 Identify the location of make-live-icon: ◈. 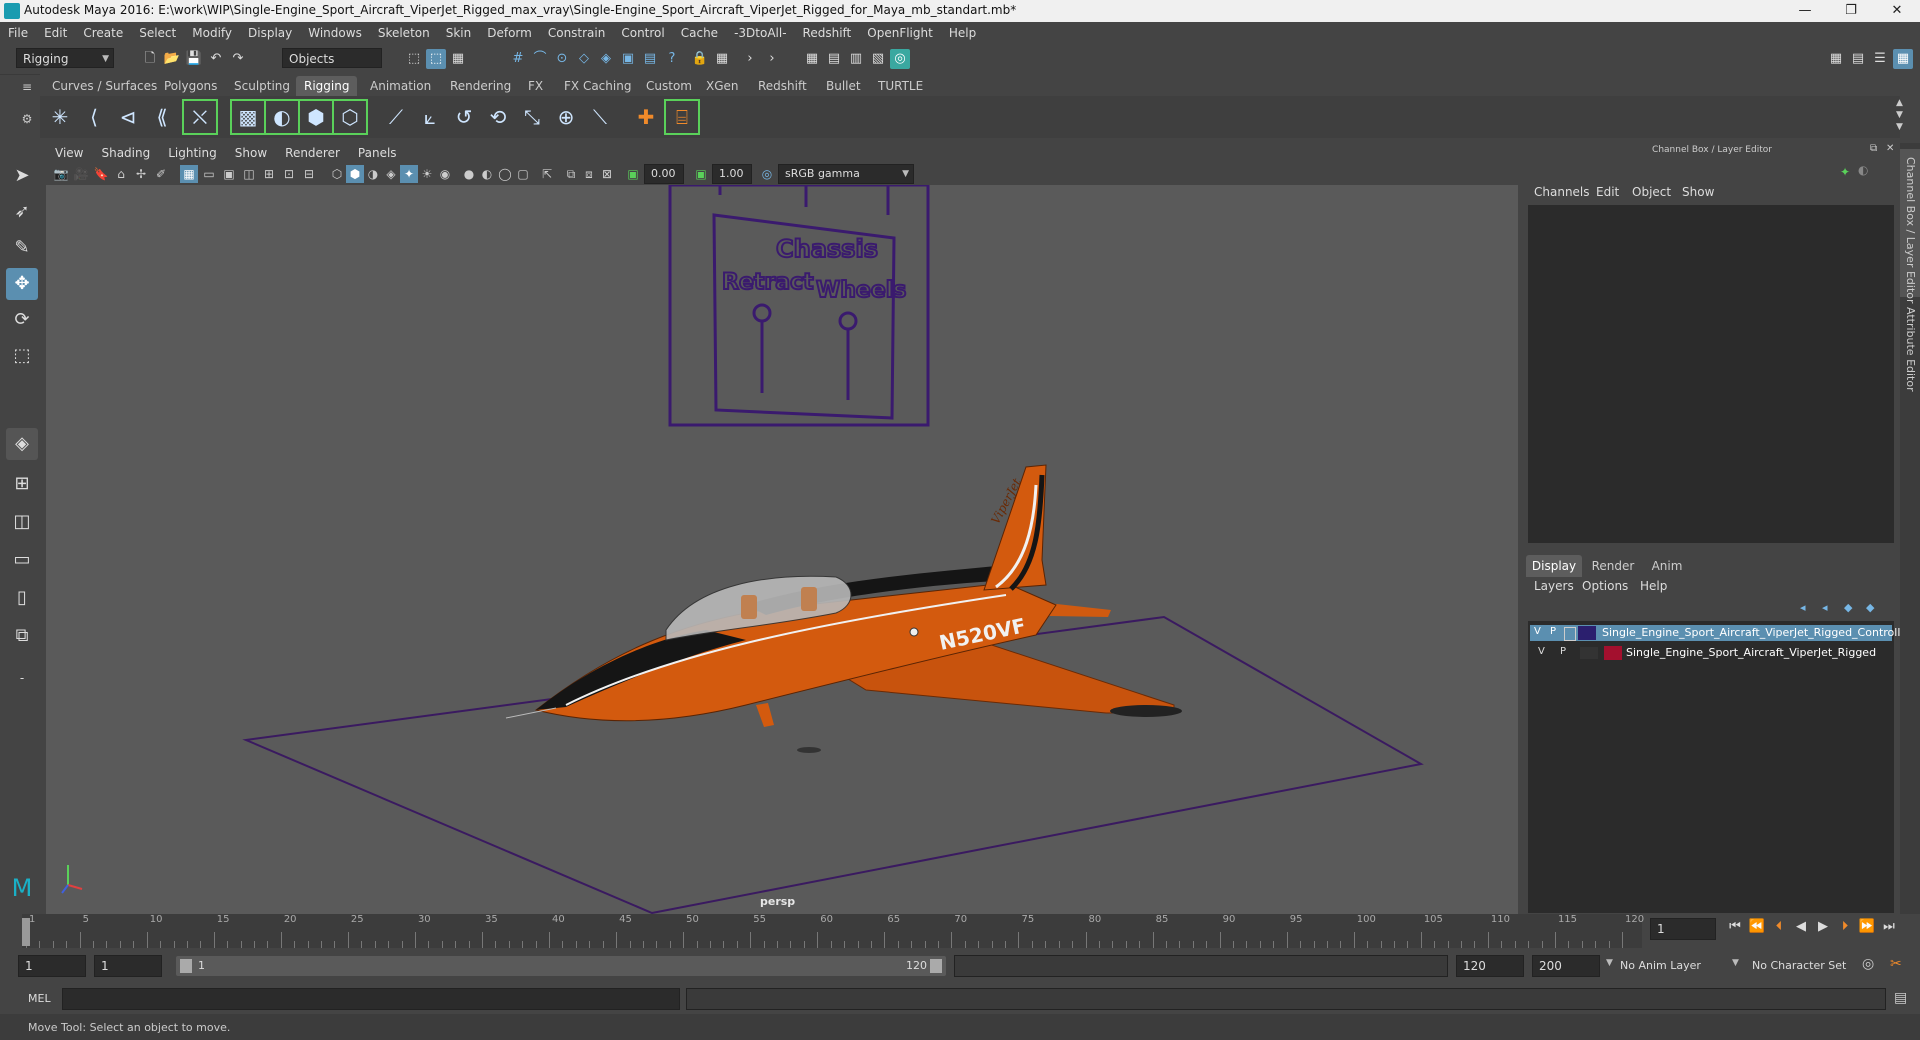
(606, 59).